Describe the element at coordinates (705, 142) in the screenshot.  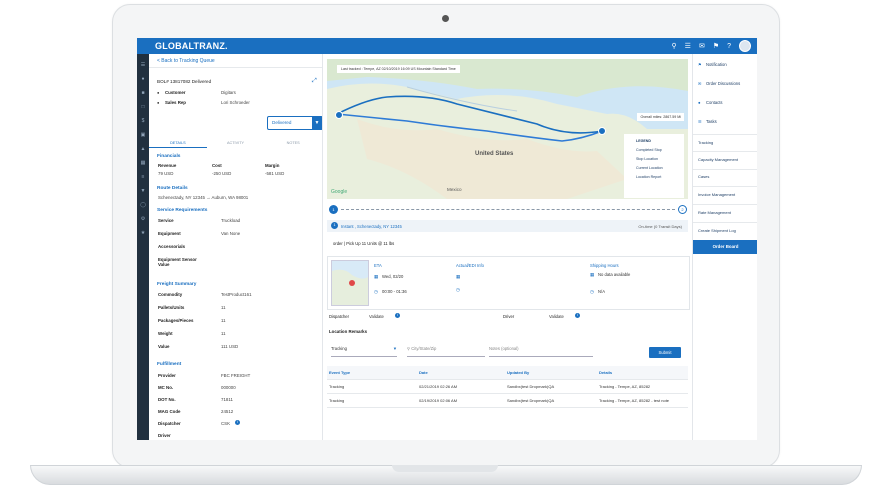
I see `rp-link-tracking: Tracking` at that location.